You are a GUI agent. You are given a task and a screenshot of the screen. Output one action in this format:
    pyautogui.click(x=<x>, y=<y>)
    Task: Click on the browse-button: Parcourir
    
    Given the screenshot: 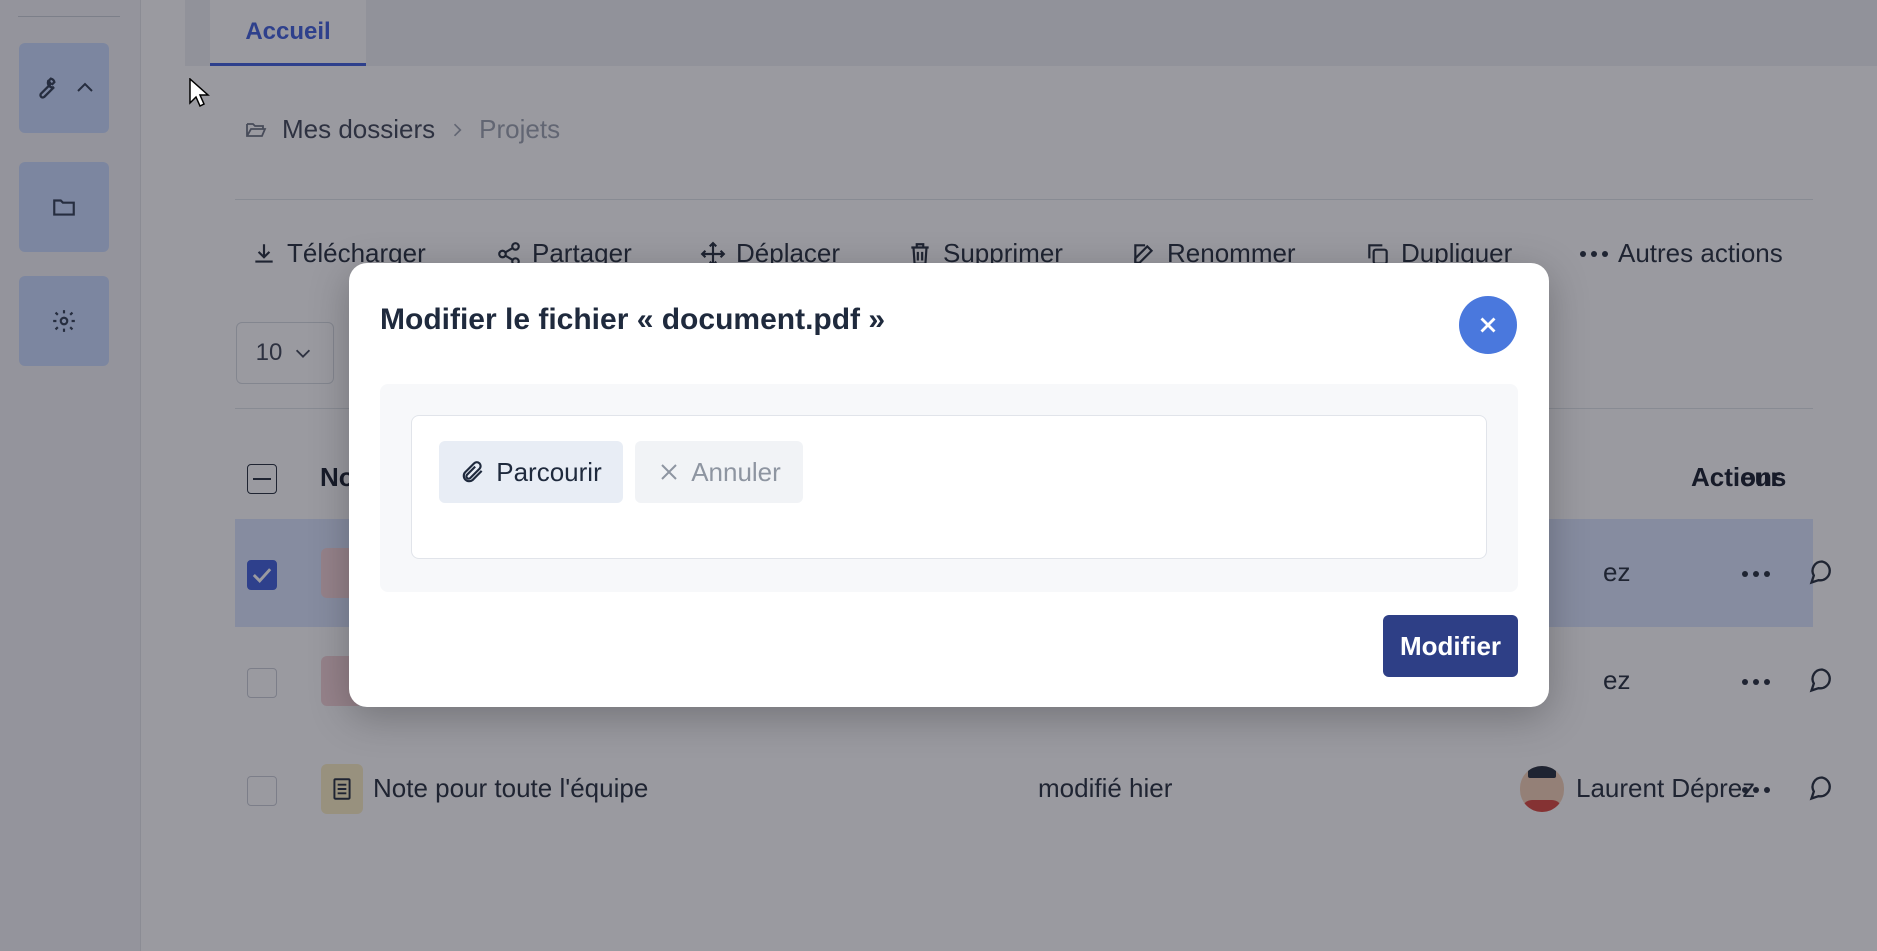 What is the action you would take?
    pyautogui.click(x=531, y=472)
    